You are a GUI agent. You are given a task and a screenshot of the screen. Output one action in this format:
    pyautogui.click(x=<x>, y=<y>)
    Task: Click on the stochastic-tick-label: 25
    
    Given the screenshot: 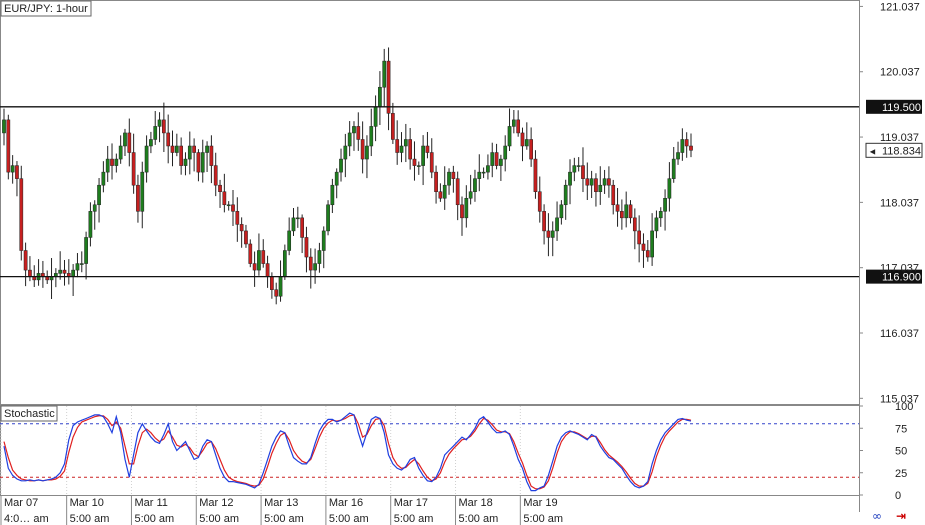 What is the action you would take?
    pyautogui.click(x=901, y=474)
    